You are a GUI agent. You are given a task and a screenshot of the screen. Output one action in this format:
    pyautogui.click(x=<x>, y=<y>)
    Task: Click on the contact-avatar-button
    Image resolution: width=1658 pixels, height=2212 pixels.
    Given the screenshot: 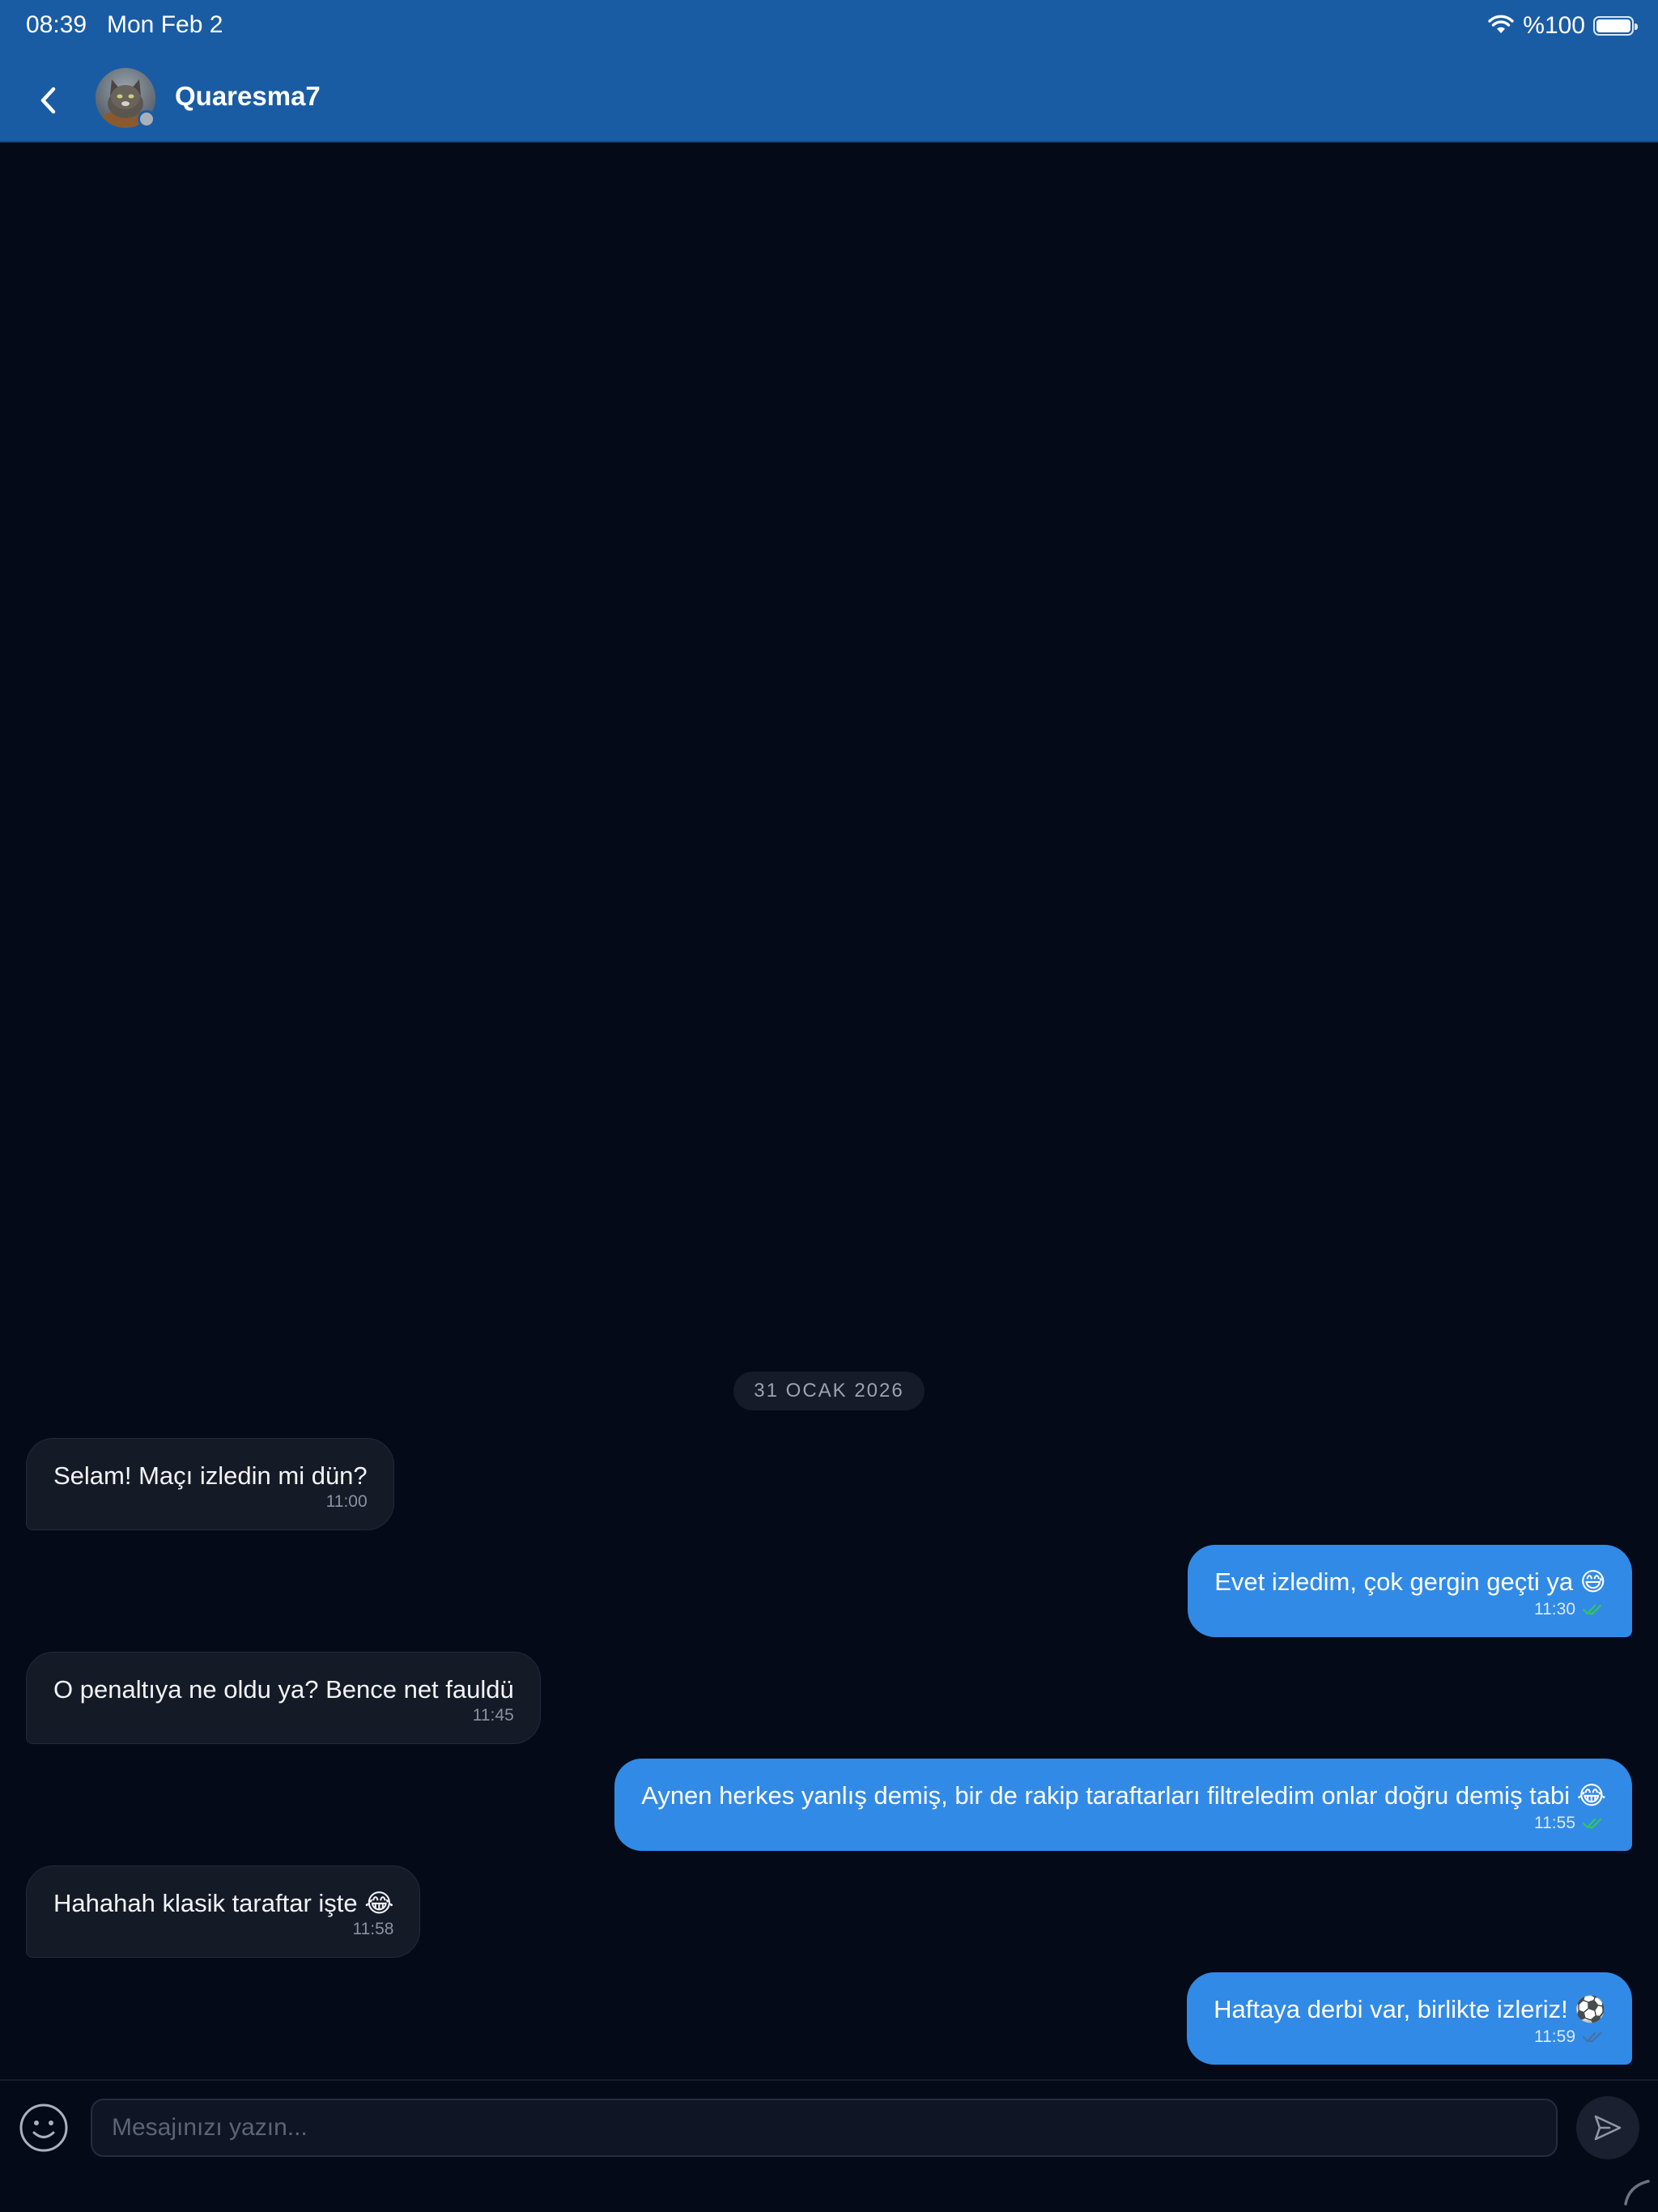 What is the action you would take?
    pyautogui.click(x=125, y=98)
    